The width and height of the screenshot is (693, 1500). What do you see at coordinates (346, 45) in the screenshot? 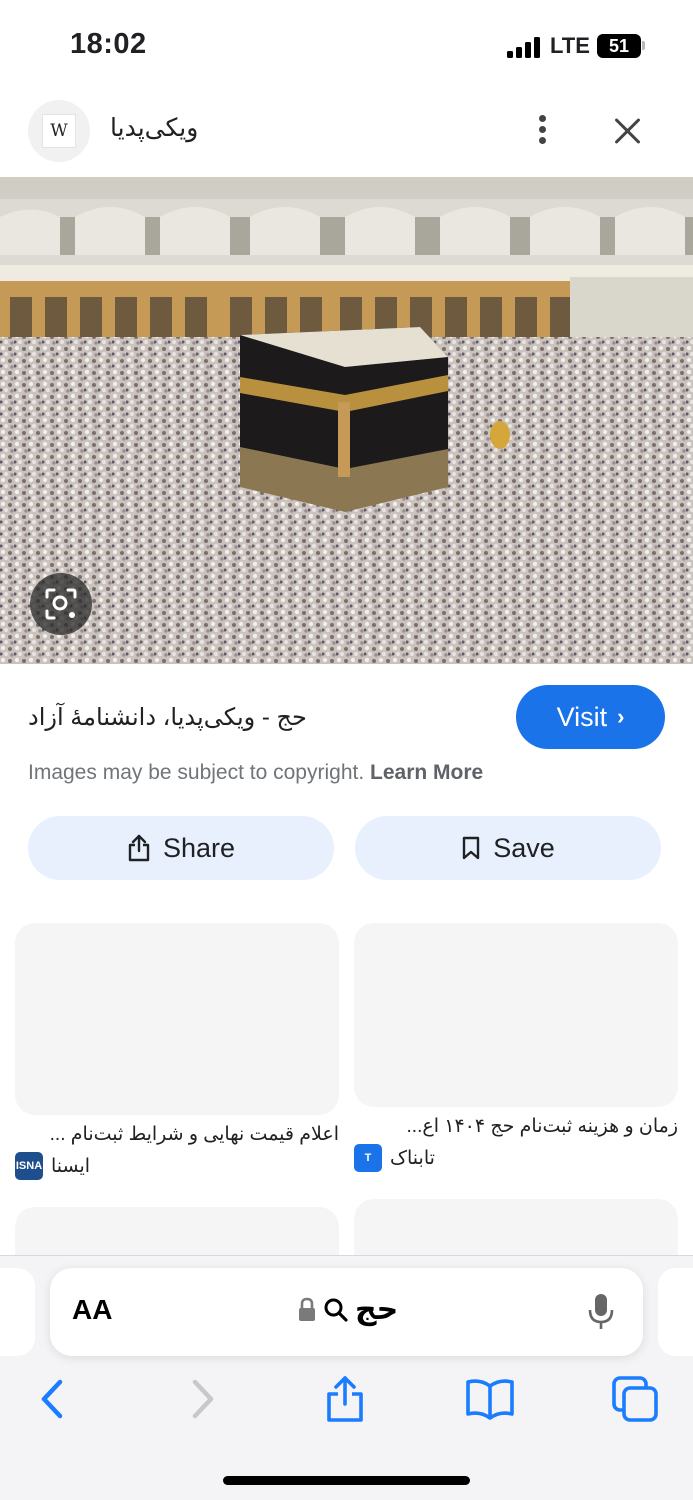
I see `status-bar: 18:02 LTE 51` at bounding box center [346, 45].